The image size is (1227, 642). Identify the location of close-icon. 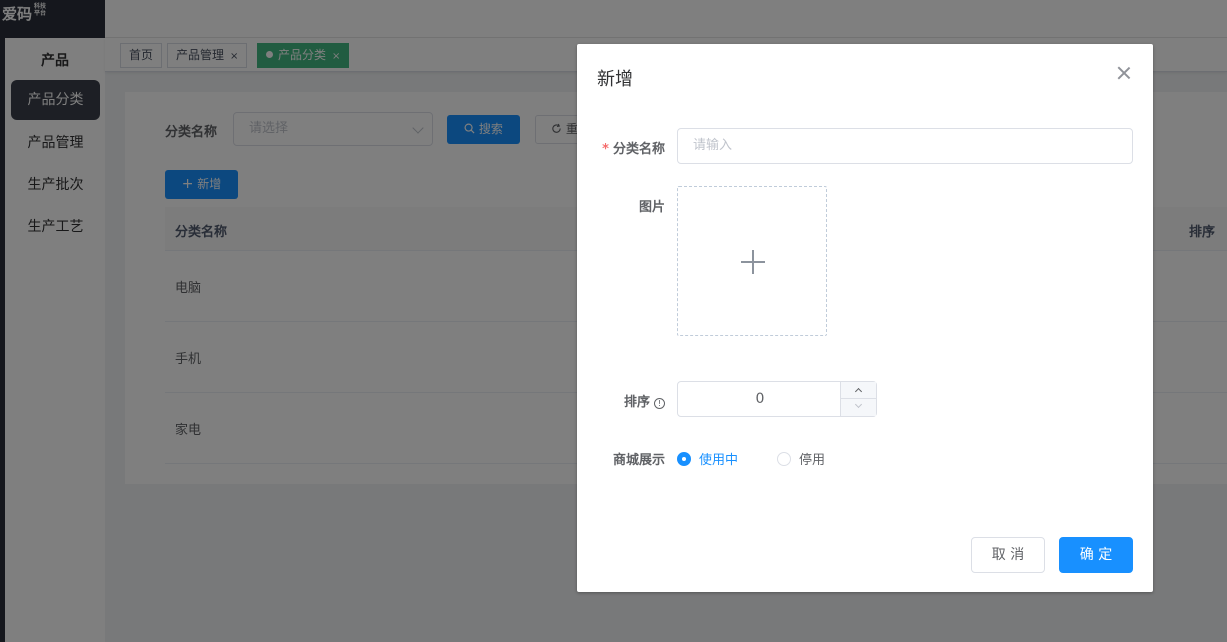
(1124, 73).